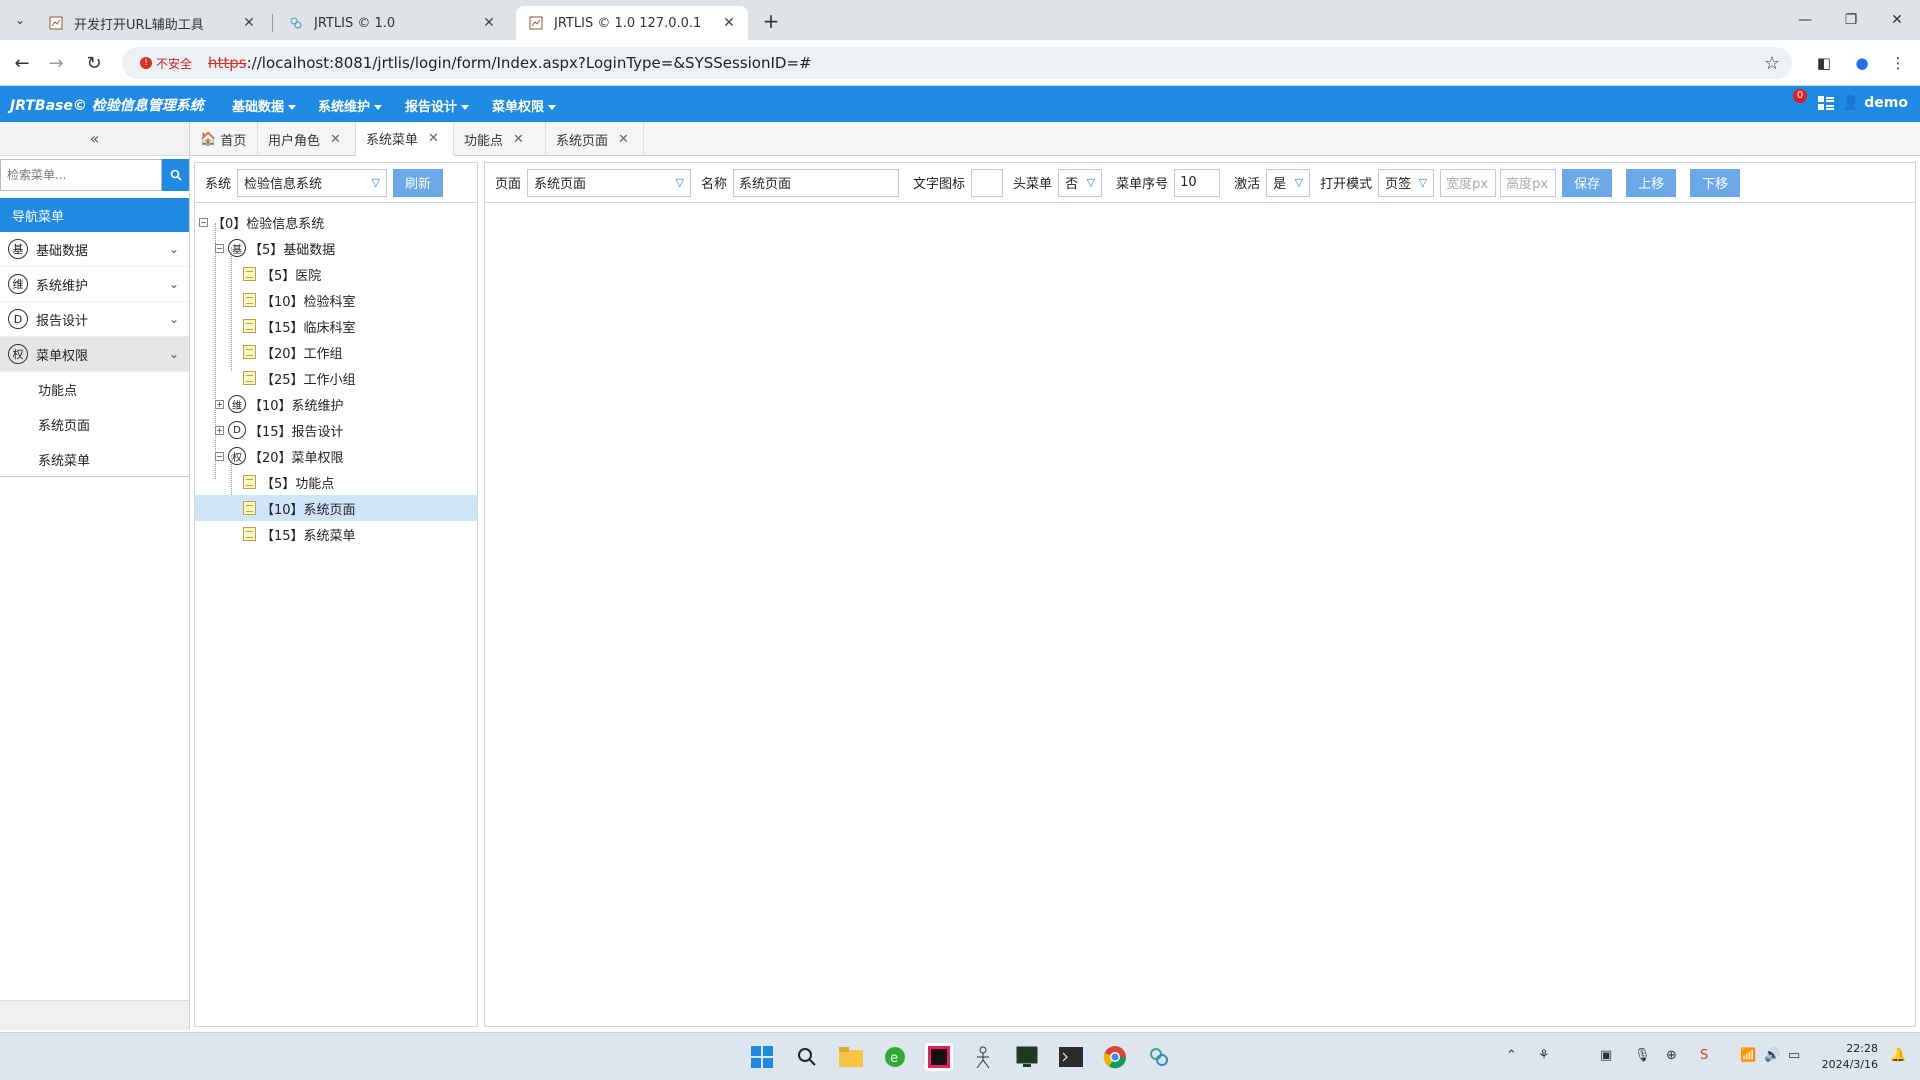  Describe the element at coordinates (264, 105) in the screenshot. I see `top-menu-basic-data: 基础数据` at that location.